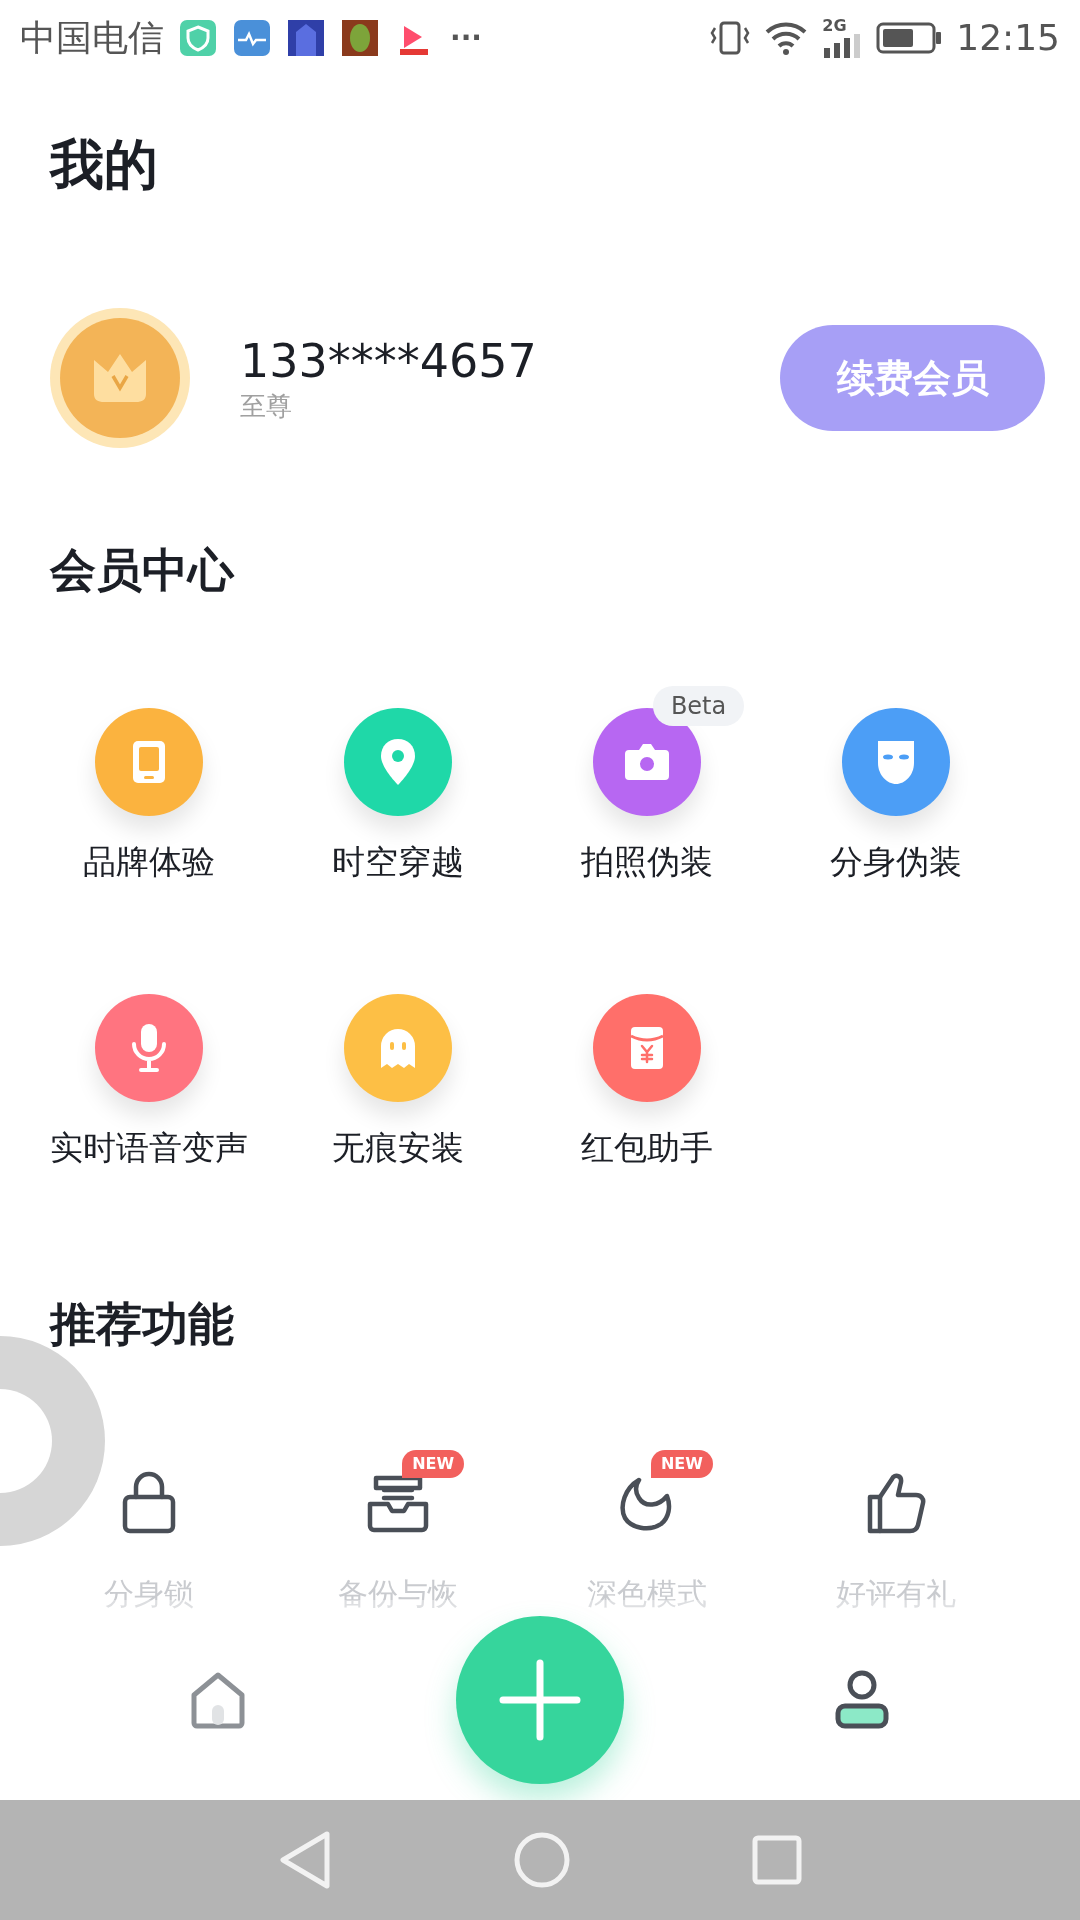  What do you see at coordinates (842, 45) in the screenshot?
I see `signal-icon` at bounding box center [842, 45].